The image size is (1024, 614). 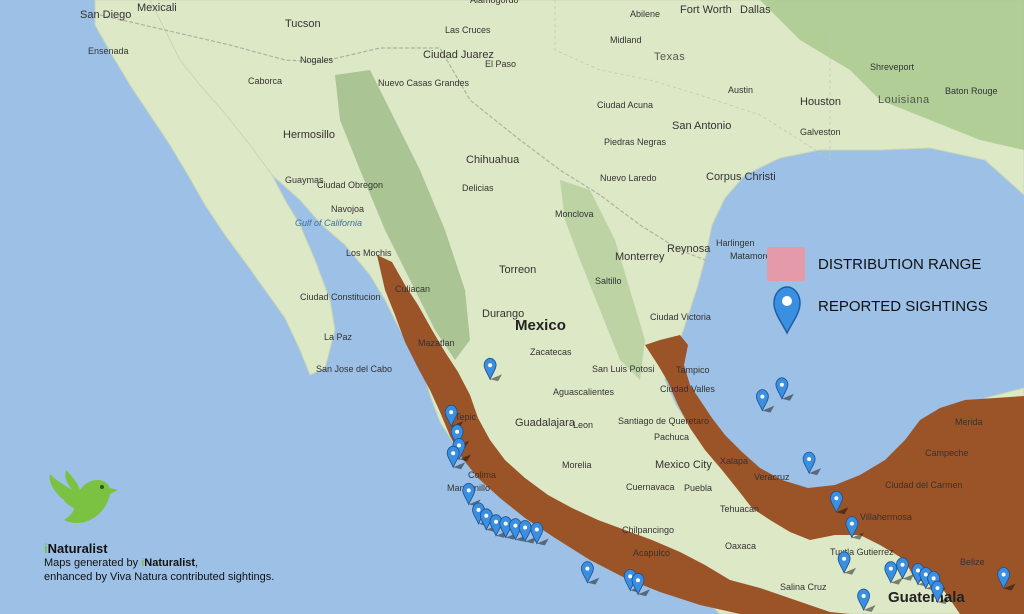 I want to click on place-label: Dallas, so click(x=755, y=10).